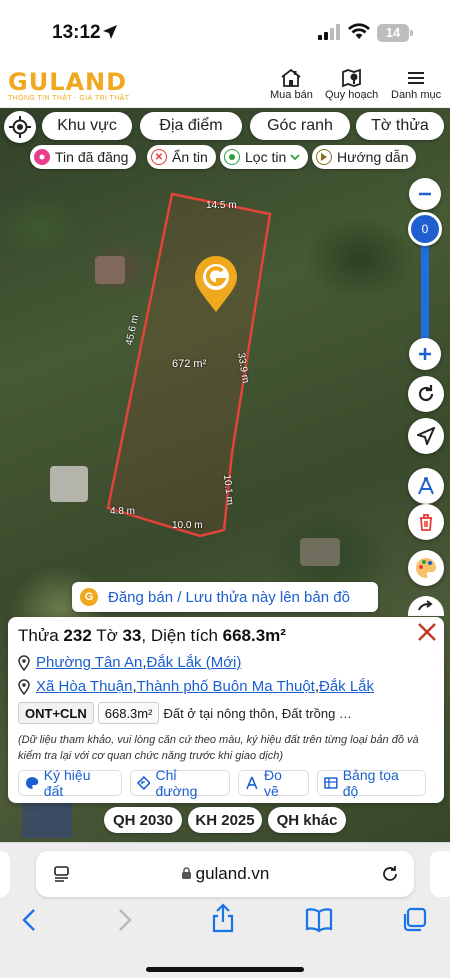 The width and height of the screenshot is (450, 978). I want to click on tab-khu-vuc: Khu vực, so click(87, 126).